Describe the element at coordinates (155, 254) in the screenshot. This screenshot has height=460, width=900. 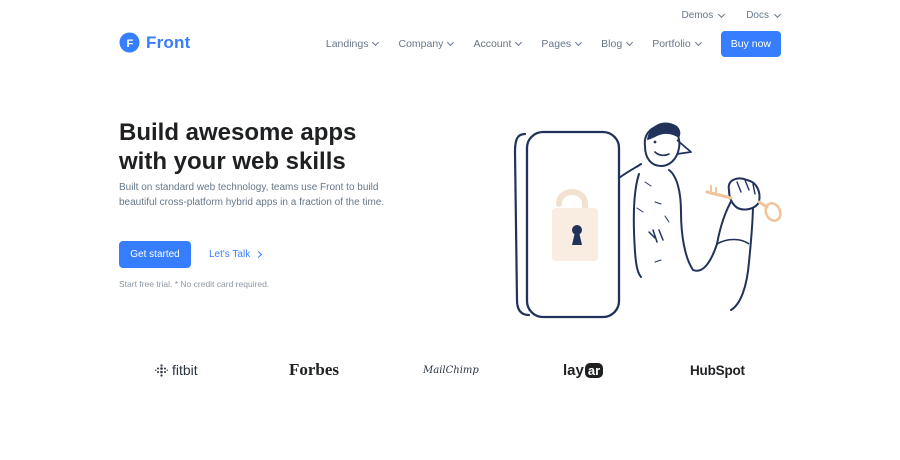
I see `get-started-button: Get started` at that location.